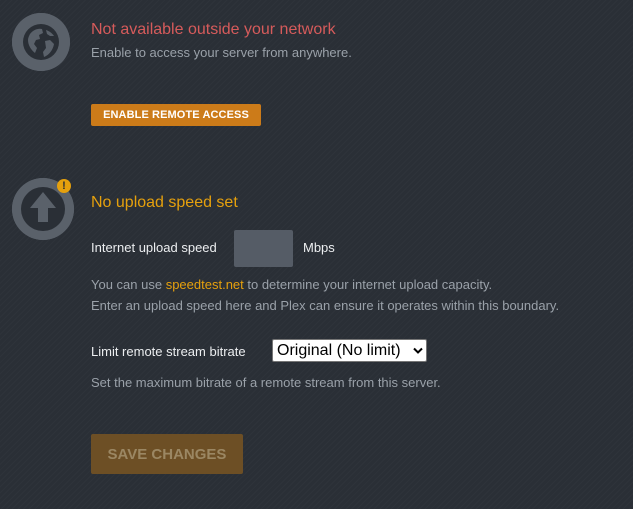  What do you see at coordinates (128, 284) in the screenshot?
I see `hint-prefix: You can use` at bounding box center [128, 284].